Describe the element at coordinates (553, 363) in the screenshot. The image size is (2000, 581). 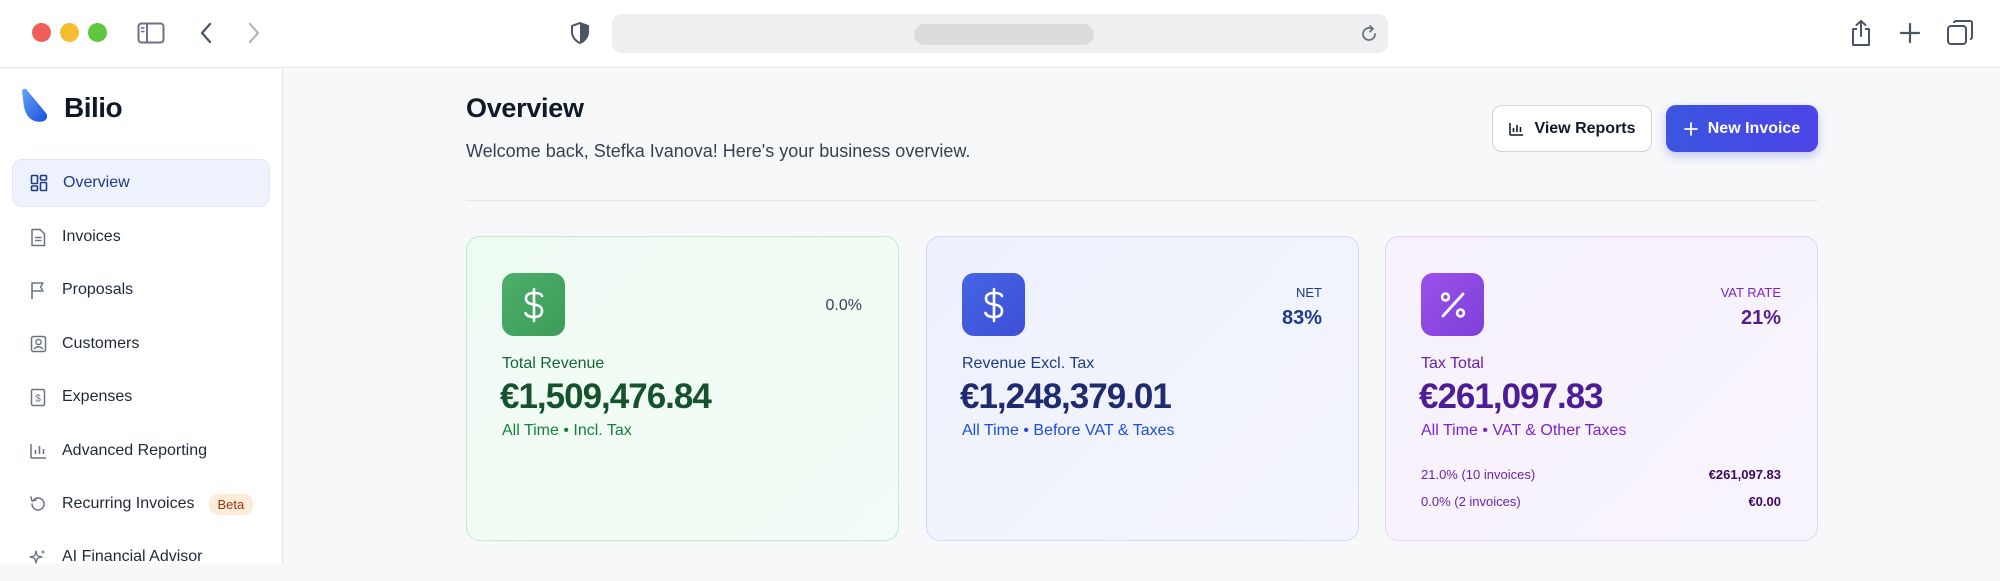
I see `card-label: Total Revenue` at that location.